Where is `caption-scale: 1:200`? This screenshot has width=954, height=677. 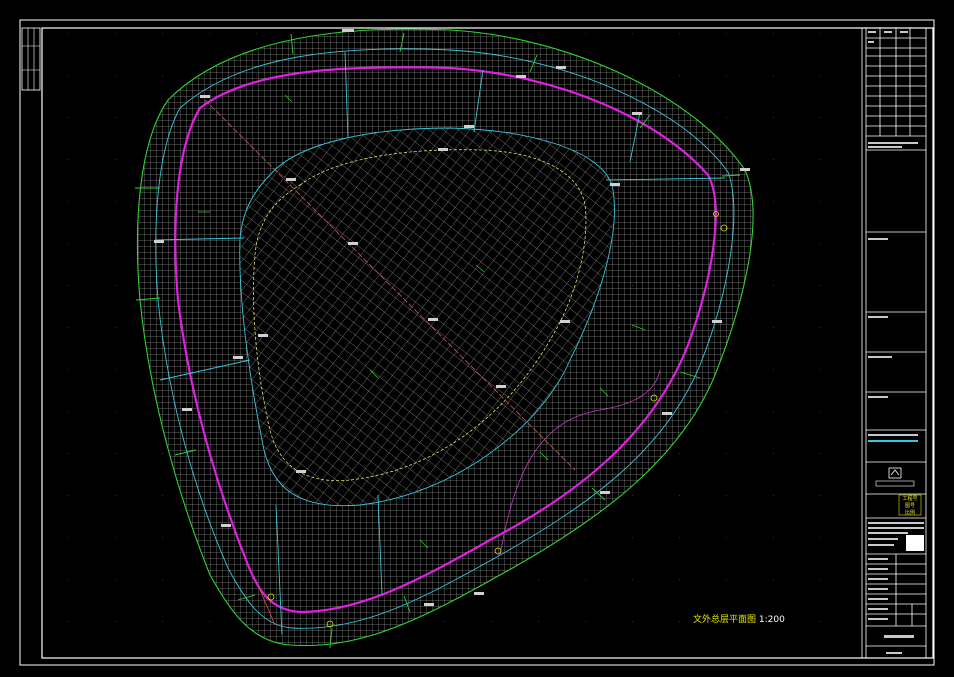
caption-scale: 1:200 is located at coordinates (771, 620).